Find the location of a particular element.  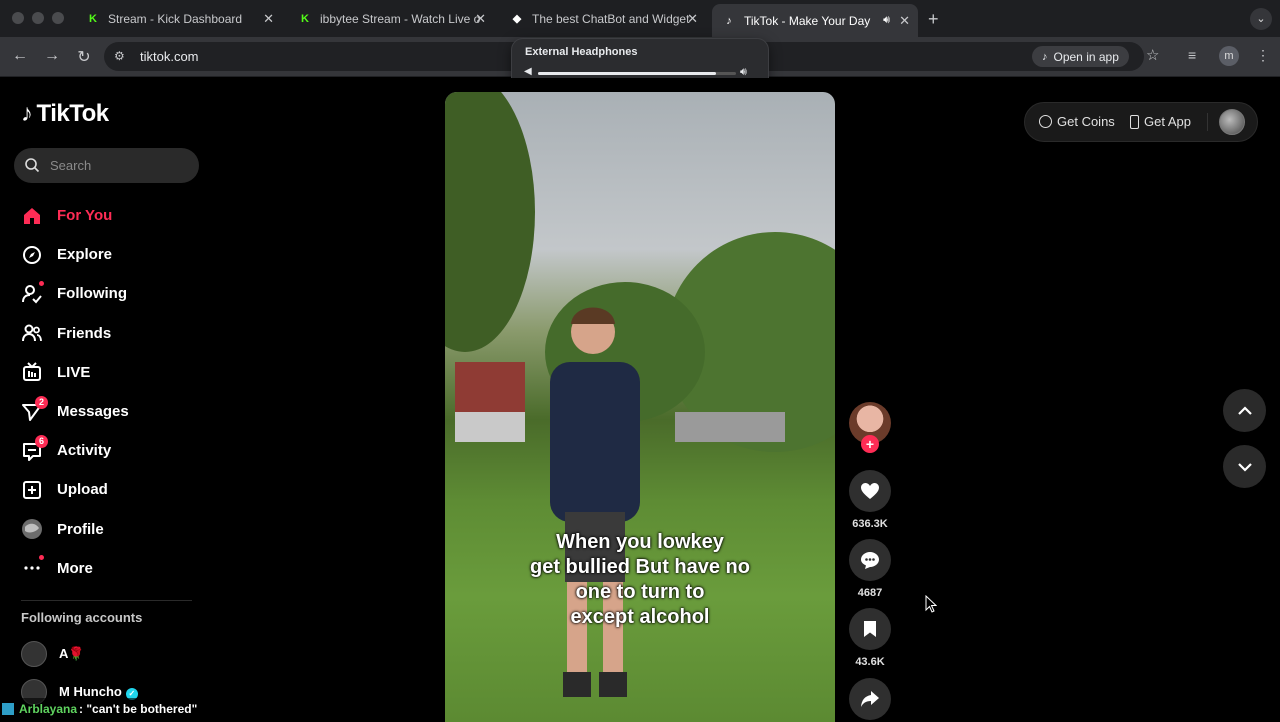

account-name: A🌹 is located at coordinates (72, 653).